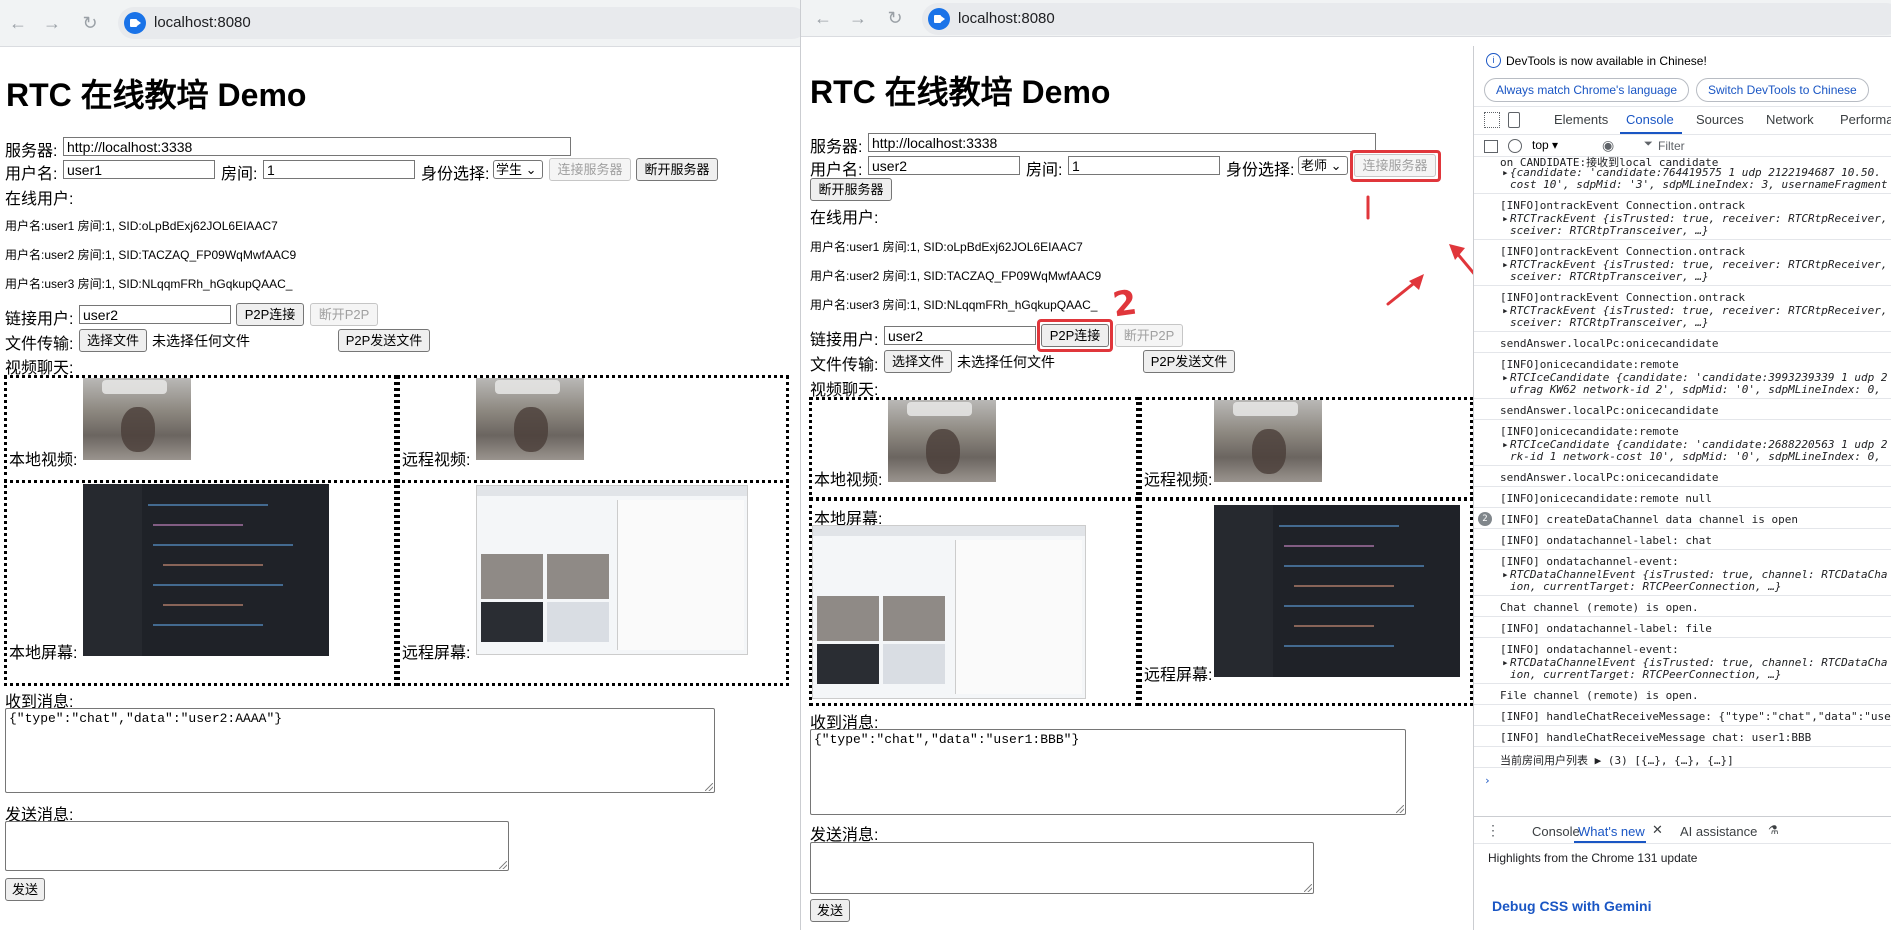  I want to click on flask-icon: ⚗, so click(1773, 830).